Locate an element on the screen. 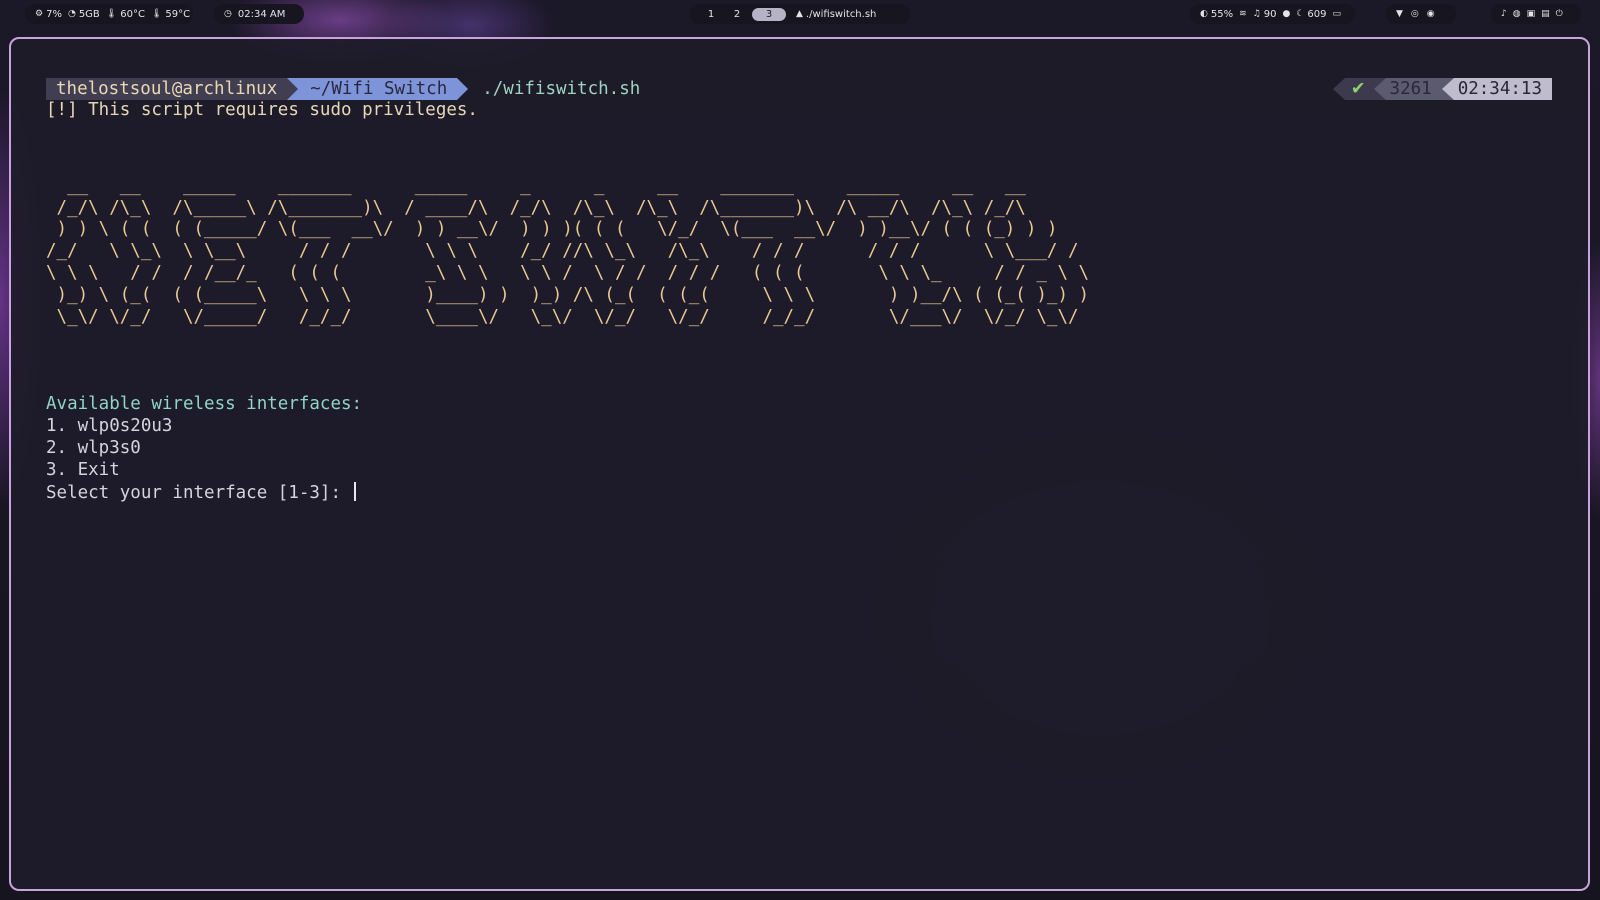  menu-title: Available wireless interfaces: is located at coordinates (204, 404).